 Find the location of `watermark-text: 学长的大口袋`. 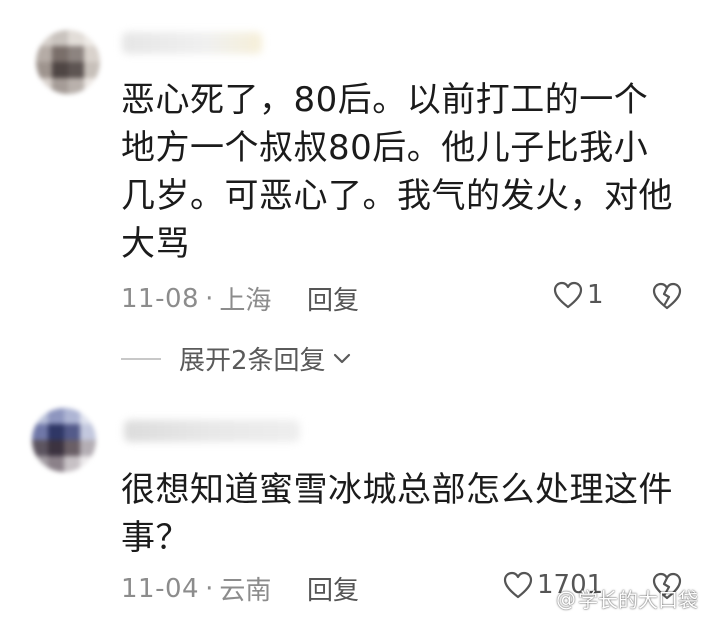

watermark-text: 学长的大口袋 is located at coordinates (638, 600).